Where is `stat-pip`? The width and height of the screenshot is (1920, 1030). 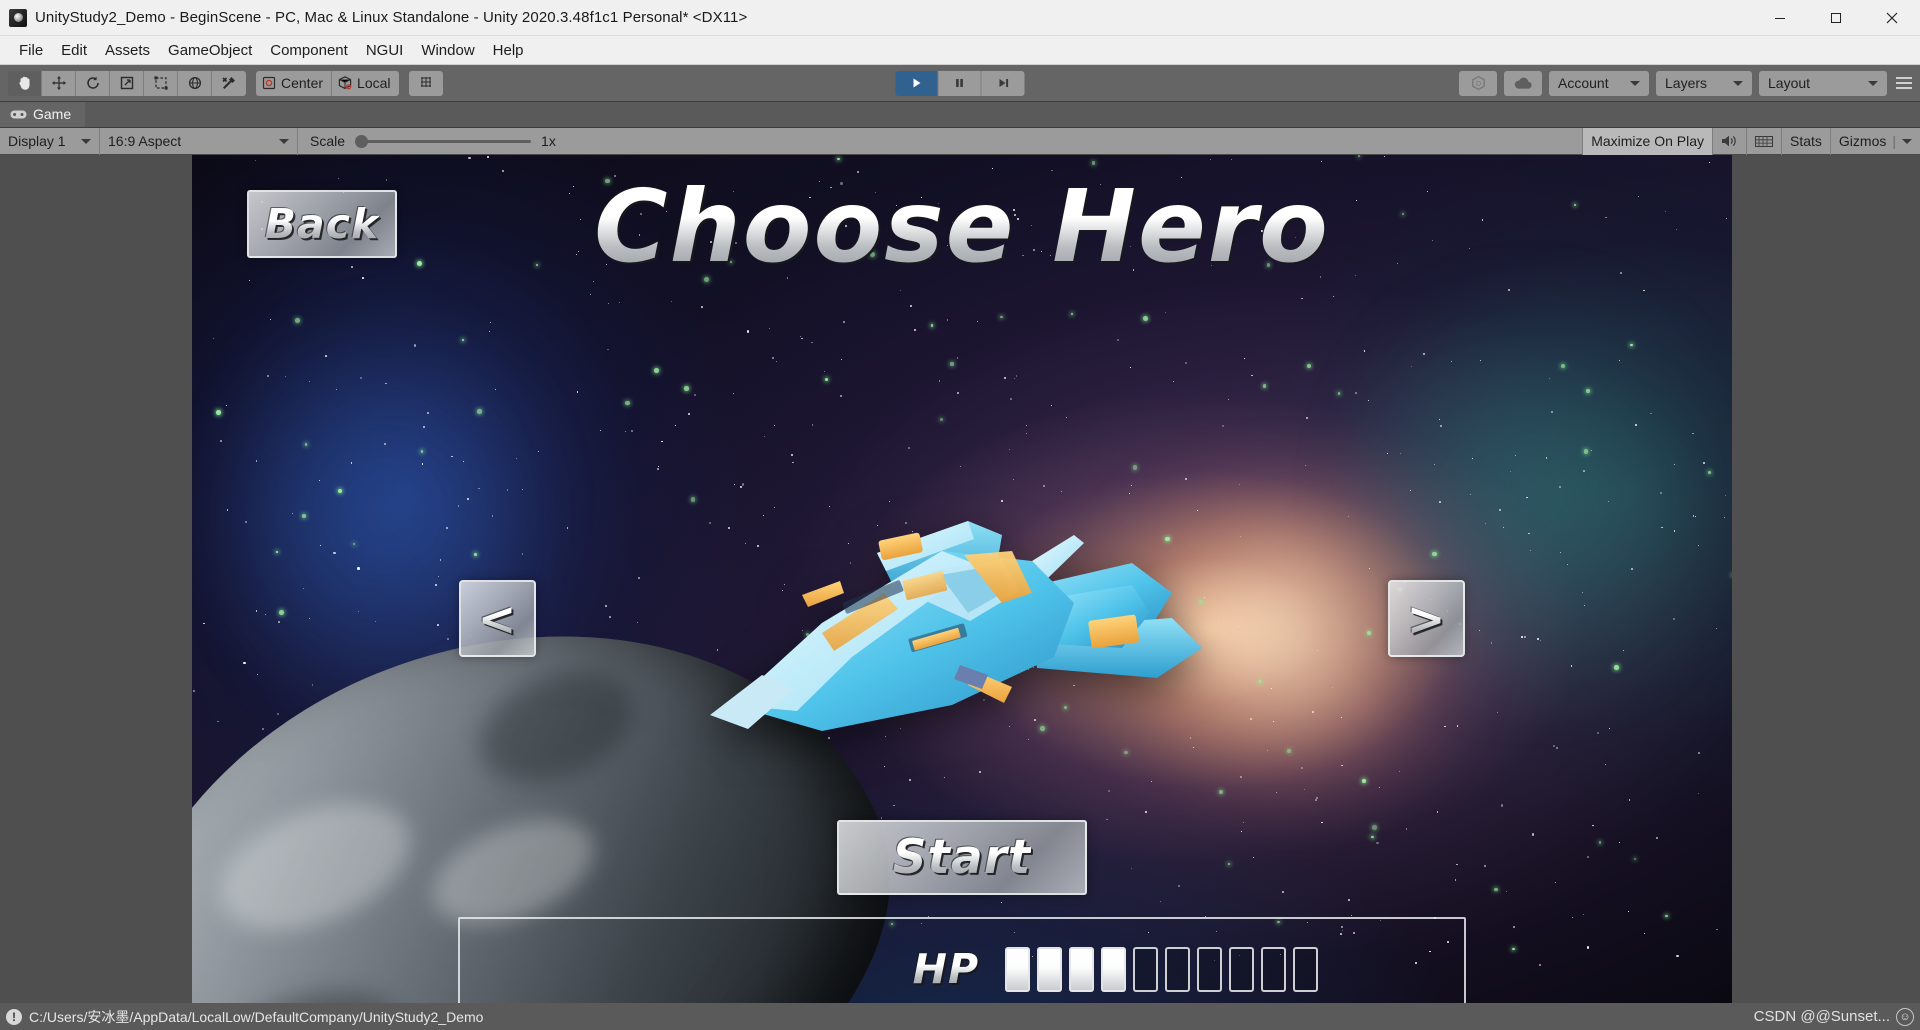 stat-pip is located at coordinates (1177, 969).